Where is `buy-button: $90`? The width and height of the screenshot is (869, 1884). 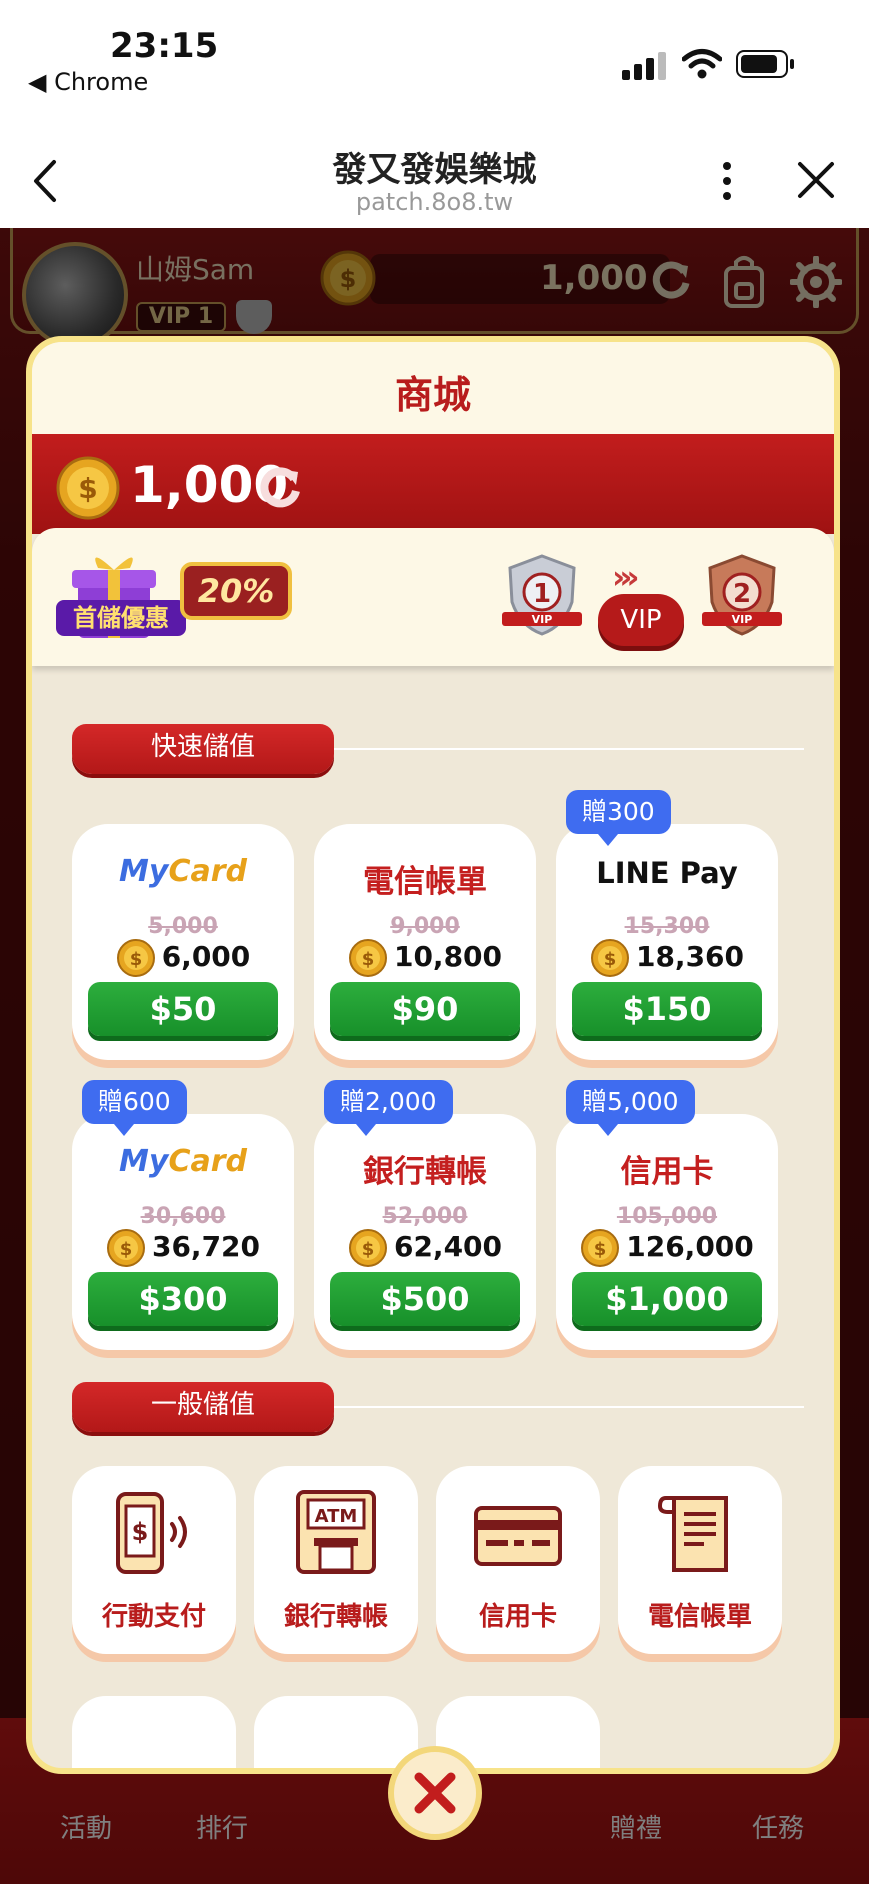 buy-button: $90 is located at coordinates (425, 1009).